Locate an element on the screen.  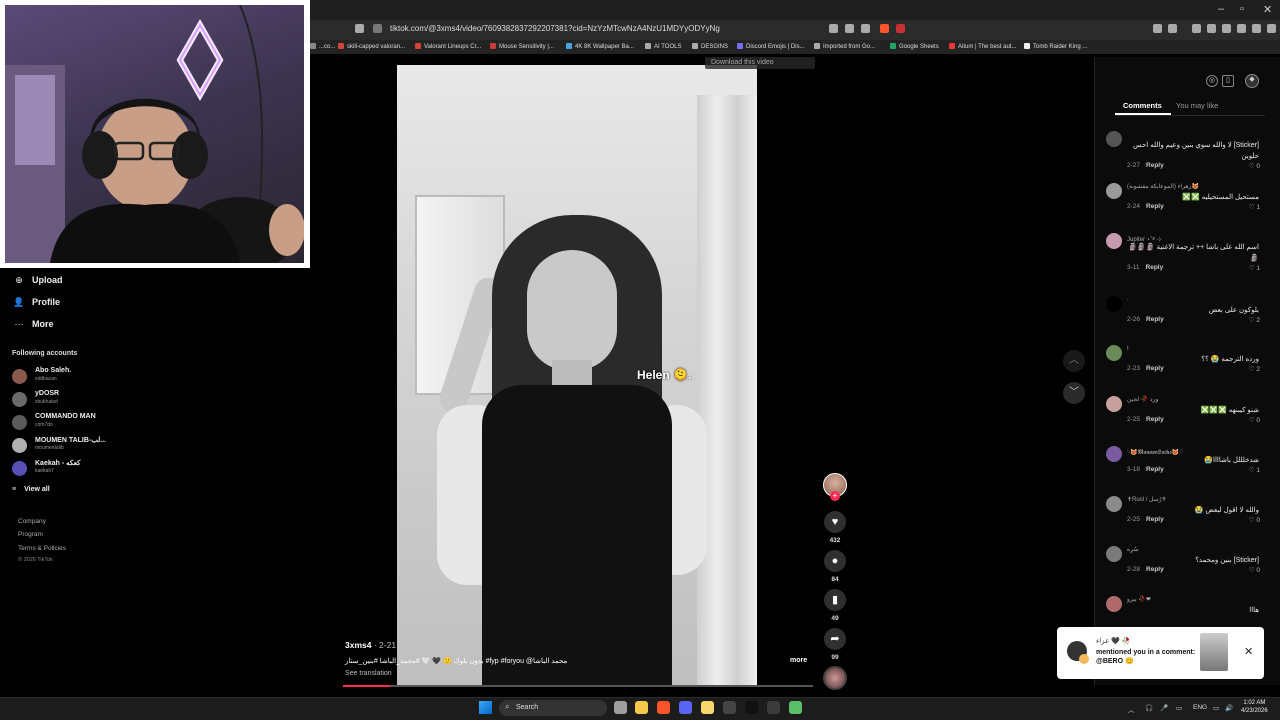
bookmark-item: AI TOOLS is located at coordinates (663, 46).